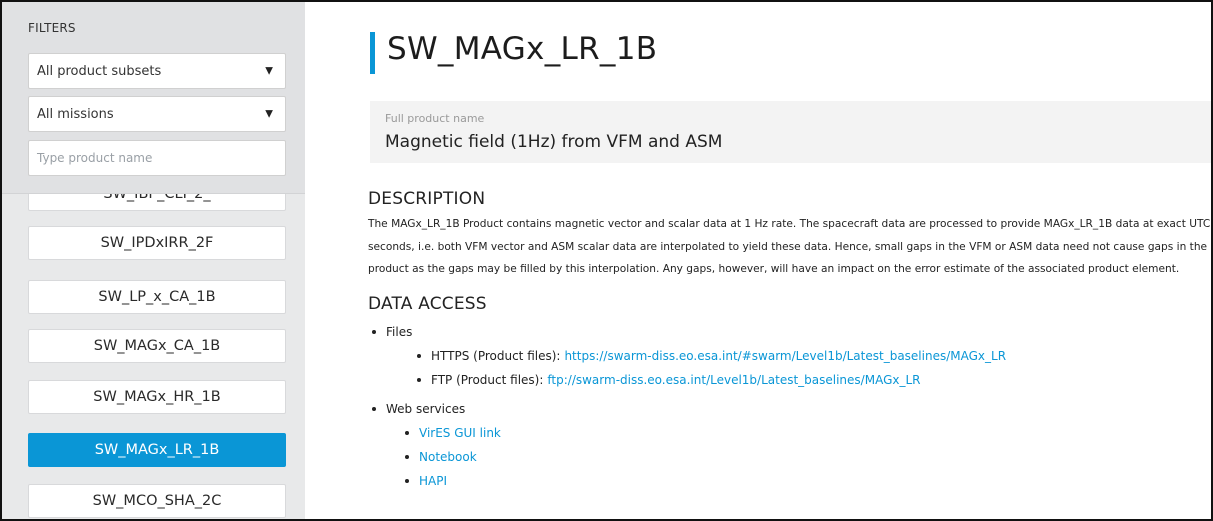  I want to click on full-name-value: Magnetic field (1Hz) from VFM and ASM, so click(554, 142).